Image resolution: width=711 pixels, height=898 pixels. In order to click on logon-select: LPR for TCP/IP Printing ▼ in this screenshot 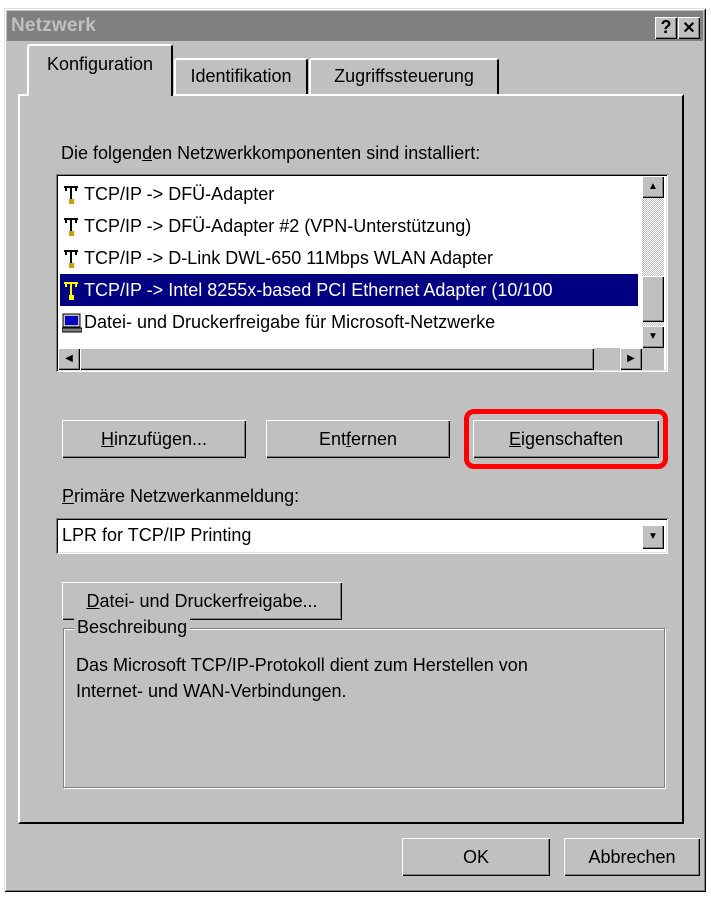, I will do `click(362, 536)`.